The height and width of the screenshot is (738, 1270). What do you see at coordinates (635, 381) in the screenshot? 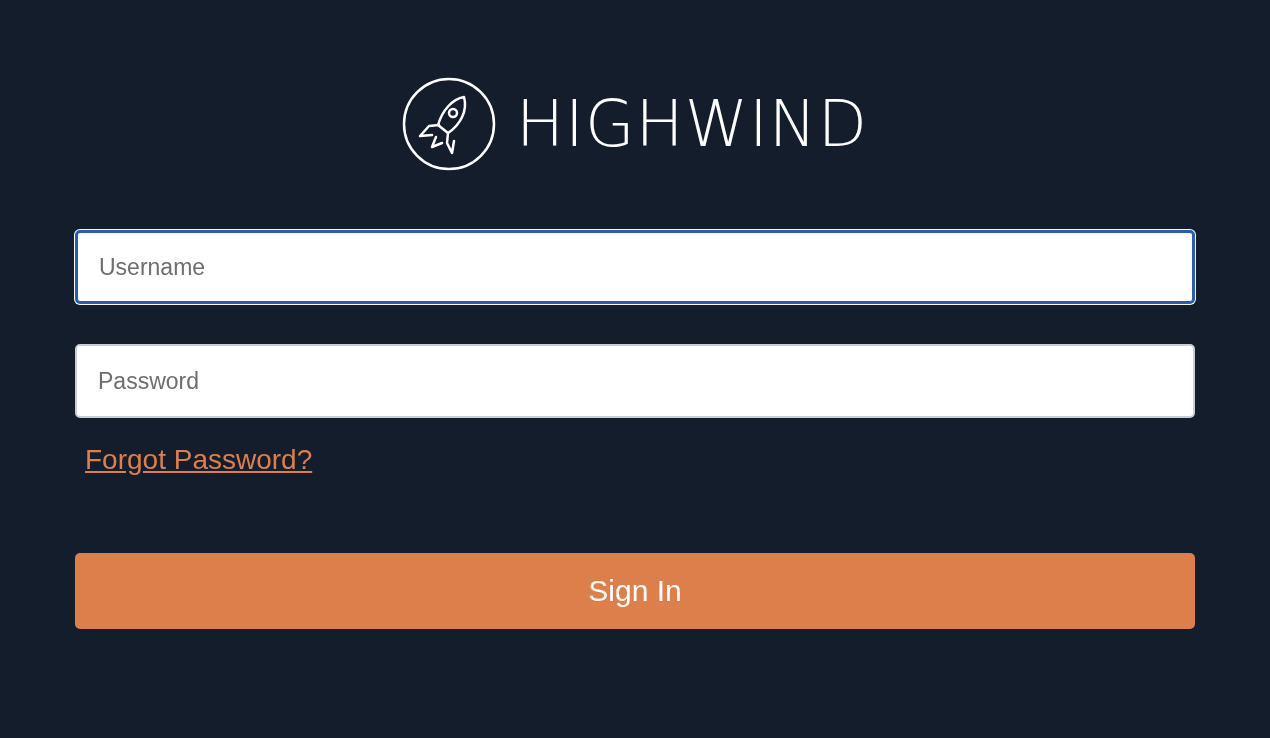
I see `password-field: Password` at bounding box center [635, 381].